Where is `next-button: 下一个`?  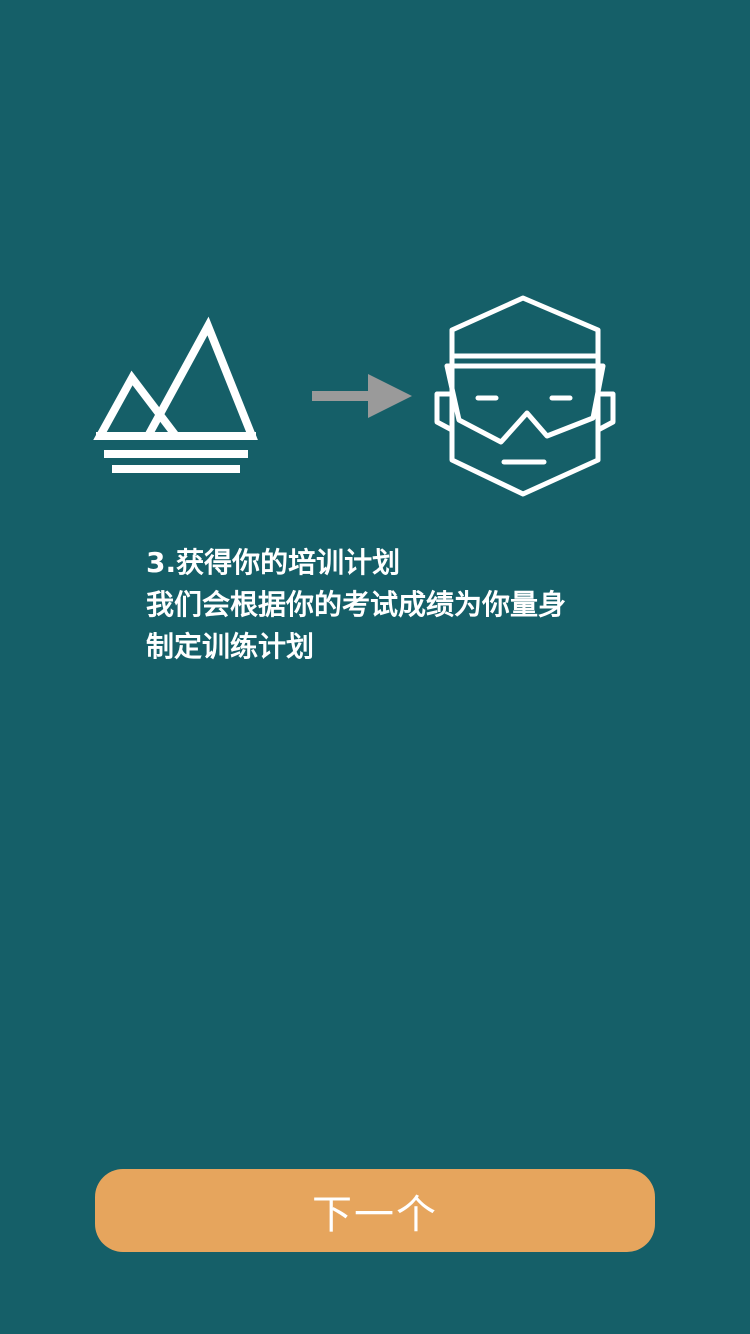
next-button: 下一个 is located at coordinates (375, 1210).